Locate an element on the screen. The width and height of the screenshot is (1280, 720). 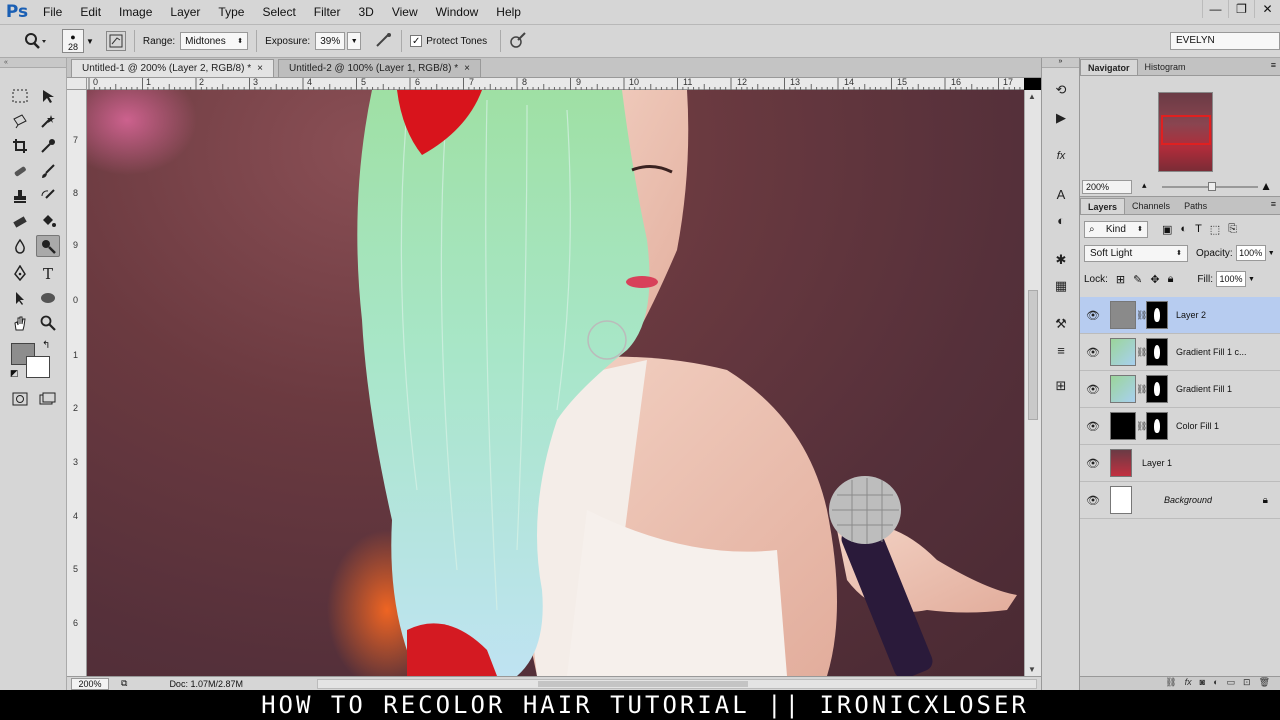
tool-preset-picker is located at coordinates (34, 41).